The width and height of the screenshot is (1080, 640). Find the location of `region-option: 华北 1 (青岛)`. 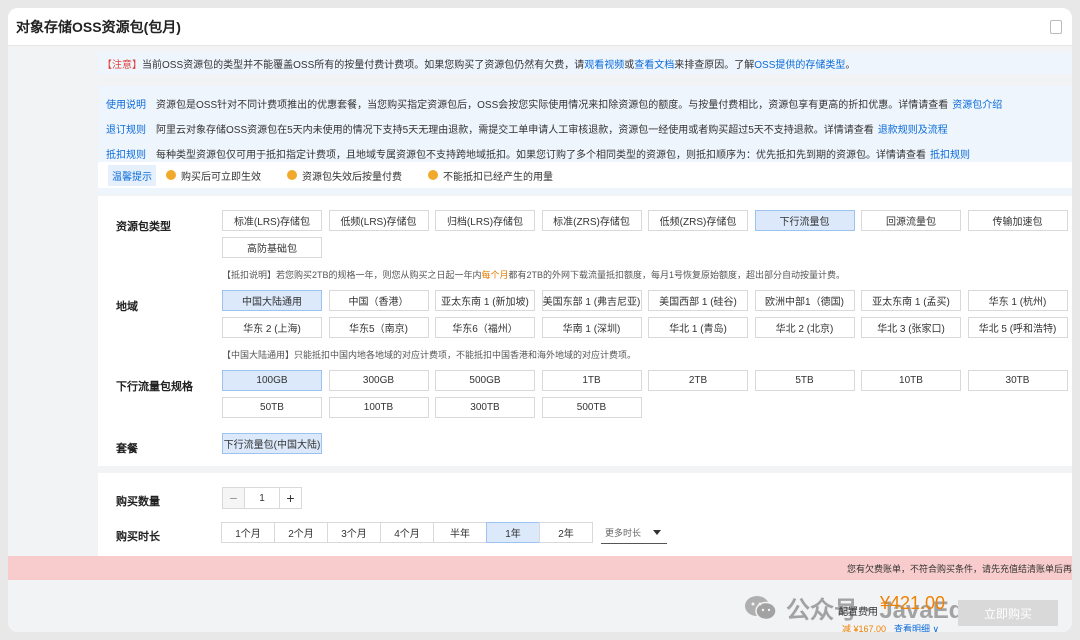

region-option: 华北 1 (青岛) is located at coordinates (698, 327).